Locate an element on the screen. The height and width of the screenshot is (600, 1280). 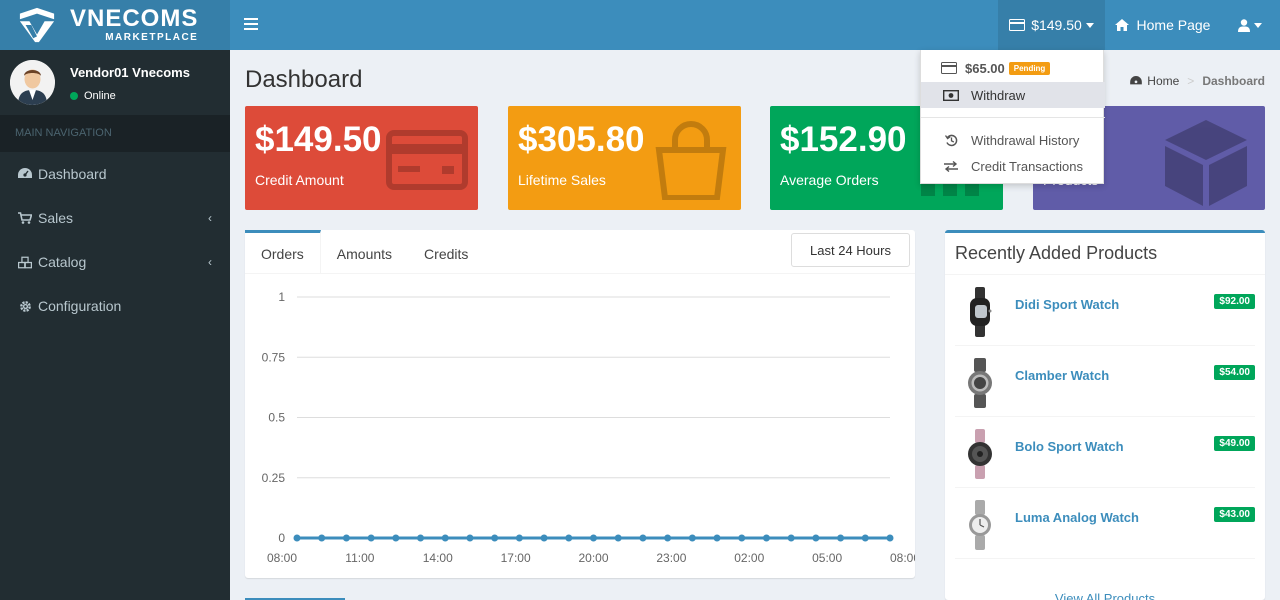
home-page-label: Home Page is located at coordinates (1173, 25).